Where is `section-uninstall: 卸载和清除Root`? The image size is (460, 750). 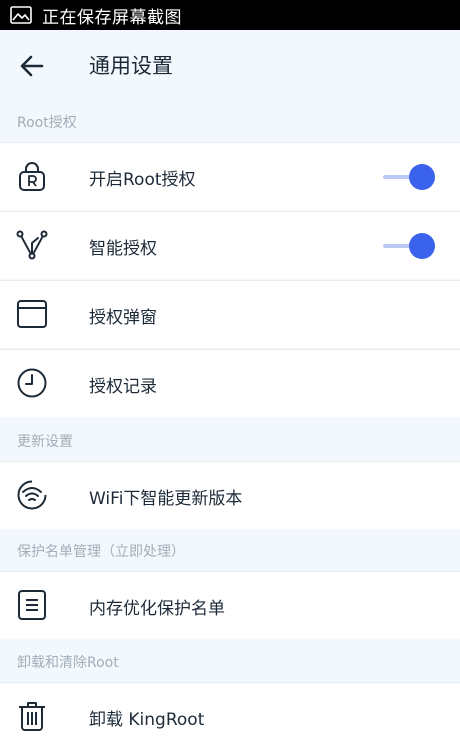
section-uninstall: 卸载和清除Root is located at coordinates (230, 662).